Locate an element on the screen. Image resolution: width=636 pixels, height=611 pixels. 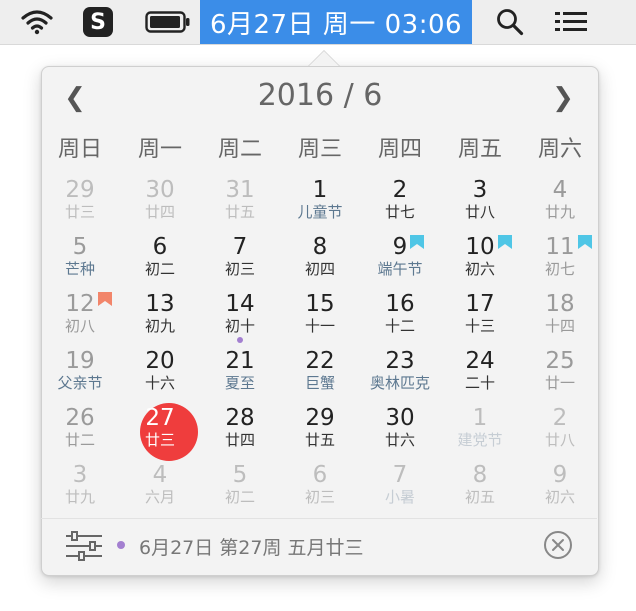
popover-arrow is located at coordinates (324, 58).